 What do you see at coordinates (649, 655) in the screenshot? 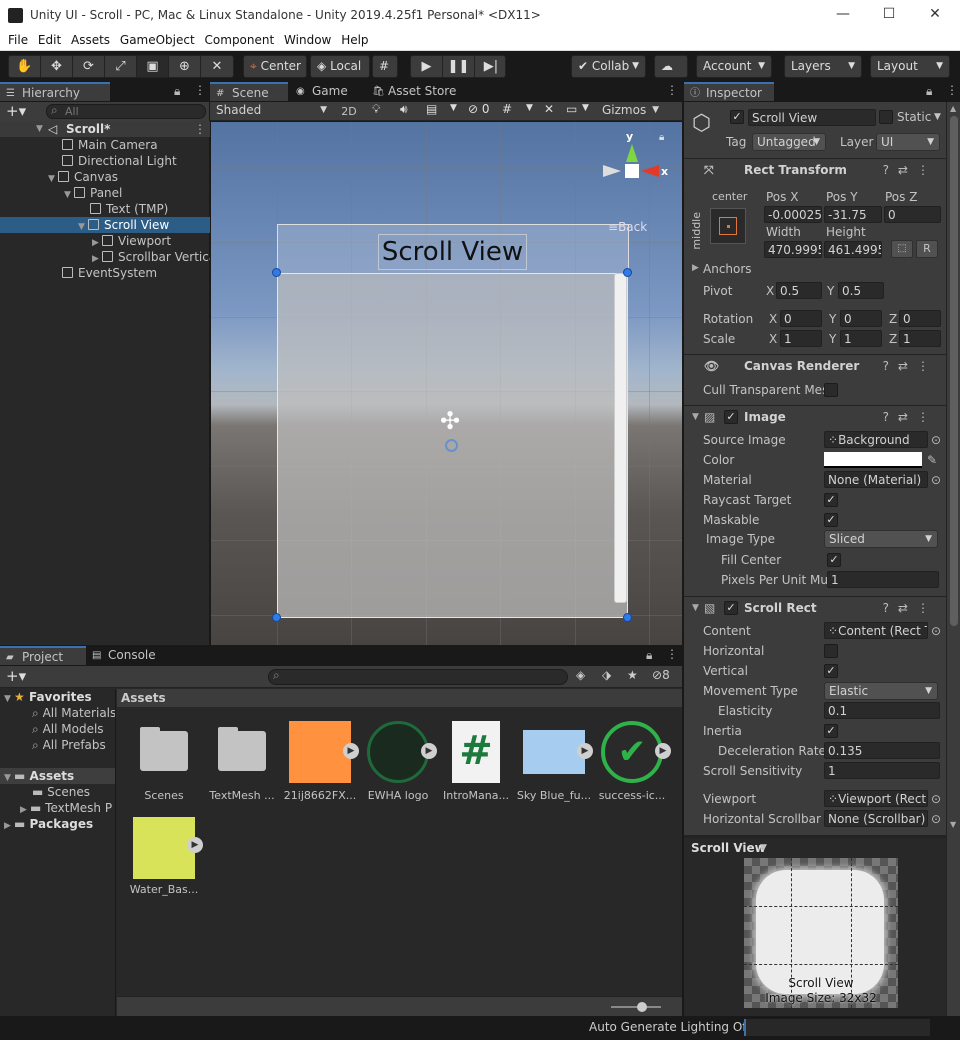
I see `project-lock-icon: 🔒︎` at bounding box center [649, 655].